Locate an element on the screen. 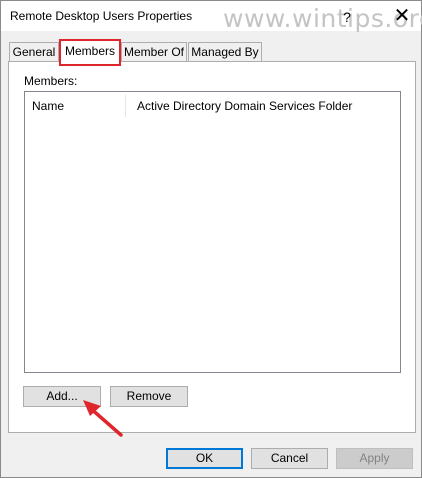 This screenshot has height=478, width=422. apply-button: Apply is located at coordinates (374, 458).